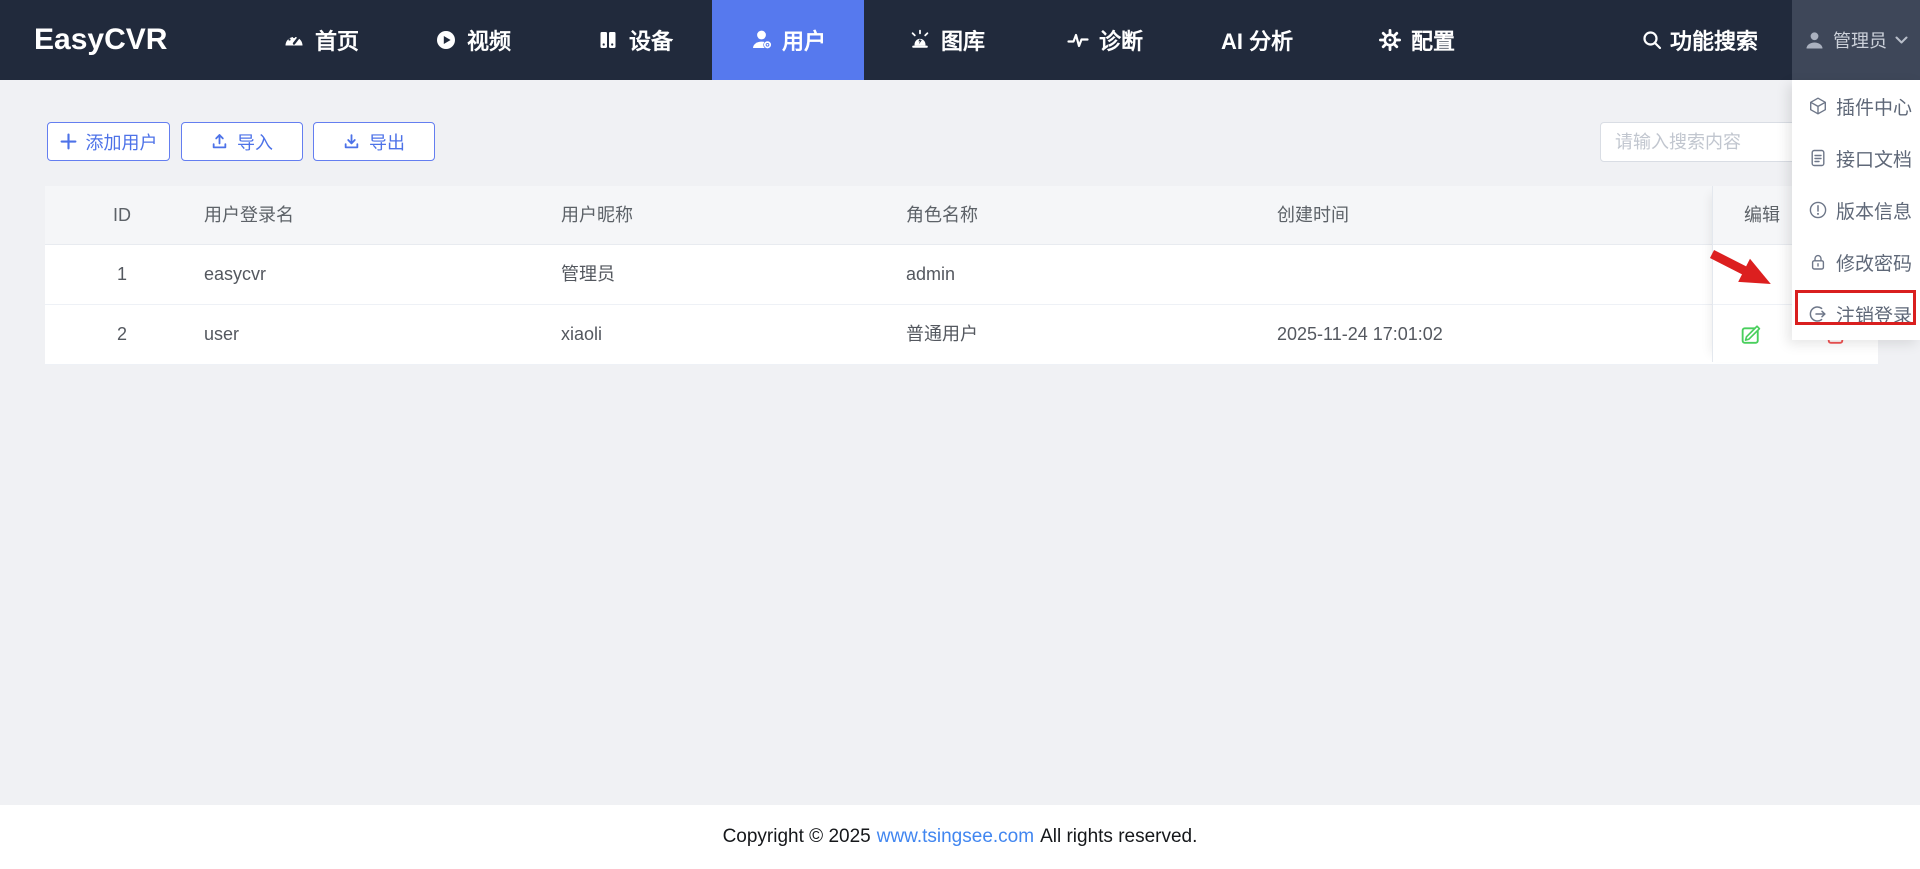  Describe the element at coordinates (588, 274) in the screenshot. I see `cell-nickname: 管理员` at that location.